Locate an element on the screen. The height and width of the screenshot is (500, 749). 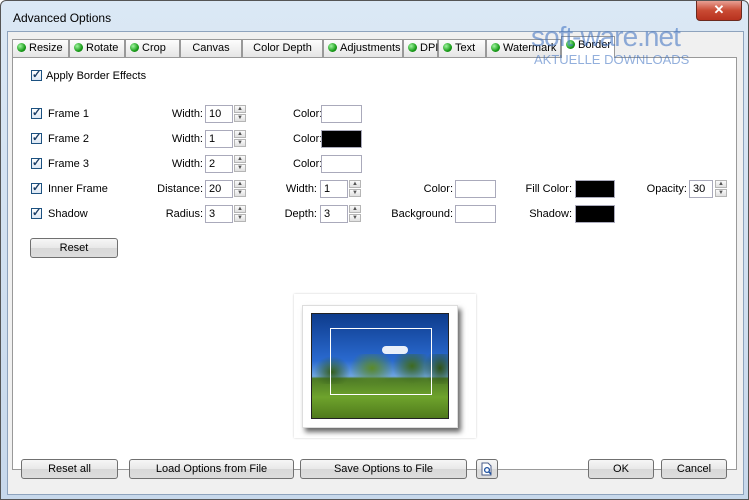
frame2-checkbox is located at coordinates (36, 137).